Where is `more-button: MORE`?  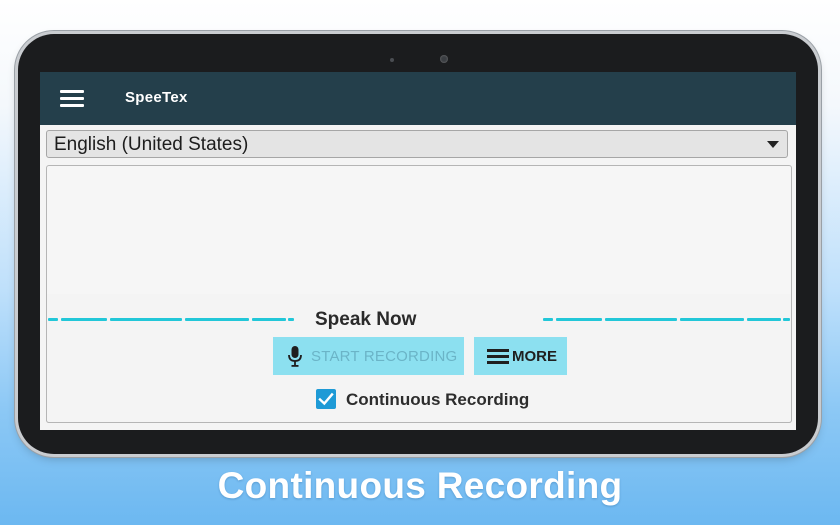
more-button: MORE is located at coordinates (520, 356).